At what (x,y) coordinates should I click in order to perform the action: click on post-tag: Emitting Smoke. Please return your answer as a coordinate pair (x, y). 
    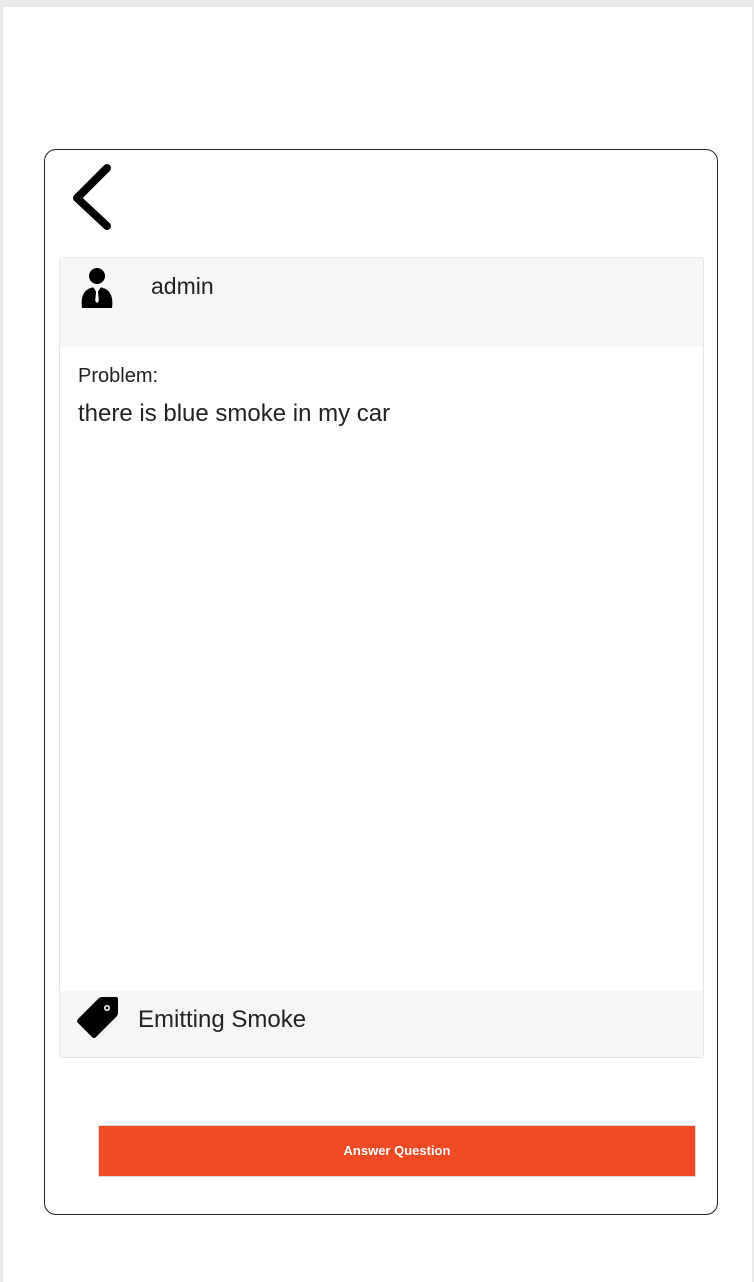
    Looking at the image, I should click on (222, 1020).